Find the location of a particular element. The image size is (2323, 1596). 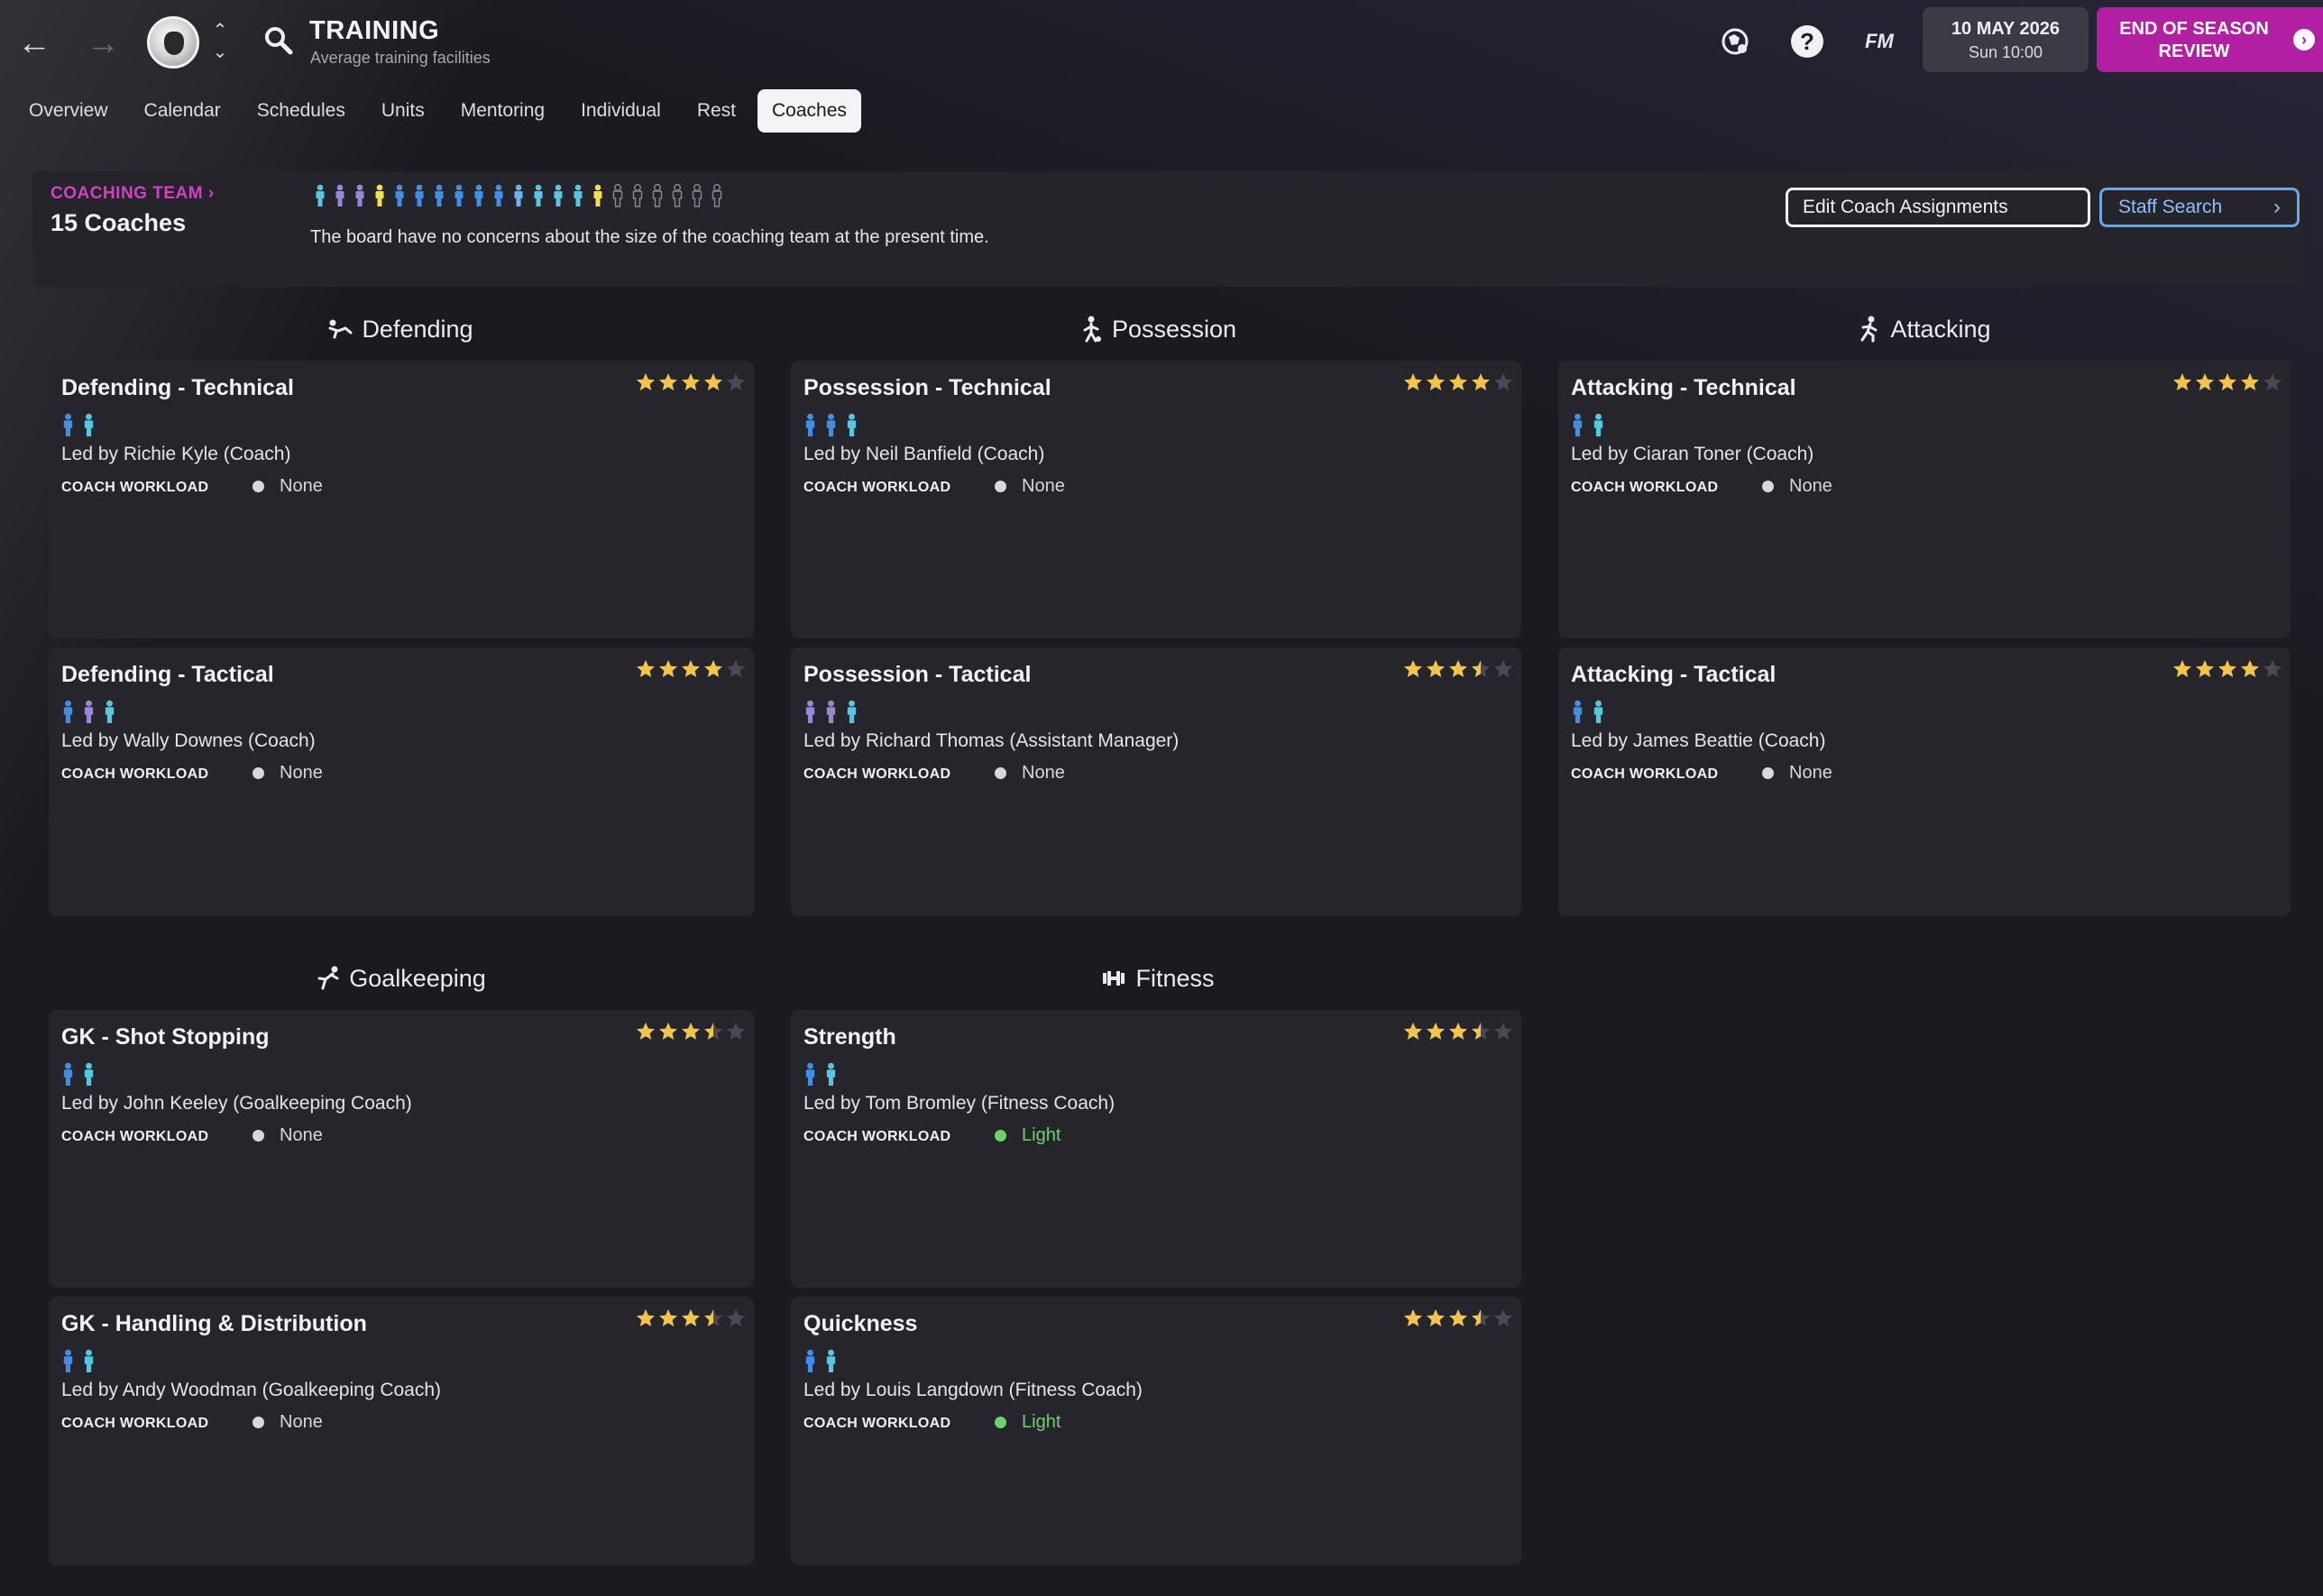

led-by-text: Led by Andy Woodman (Goalkeeping Coach) is located at coordinates (252, 1390).